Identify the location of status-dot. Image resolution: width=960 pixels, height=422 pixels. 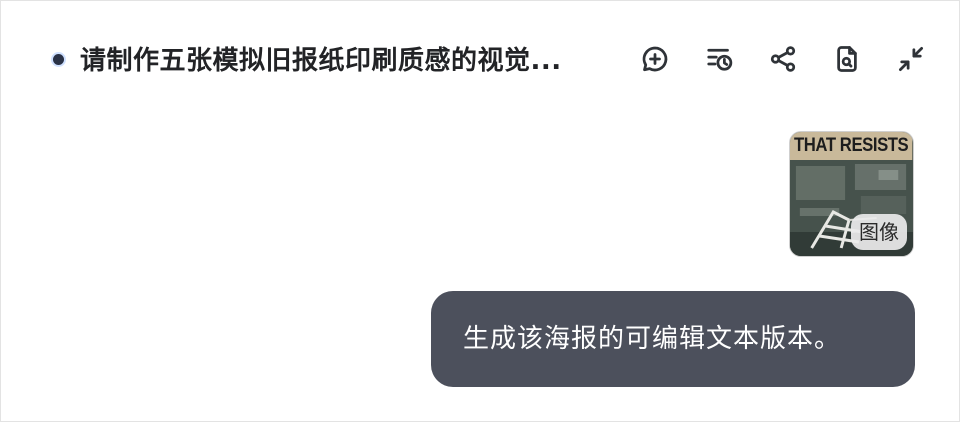
(58, 59).